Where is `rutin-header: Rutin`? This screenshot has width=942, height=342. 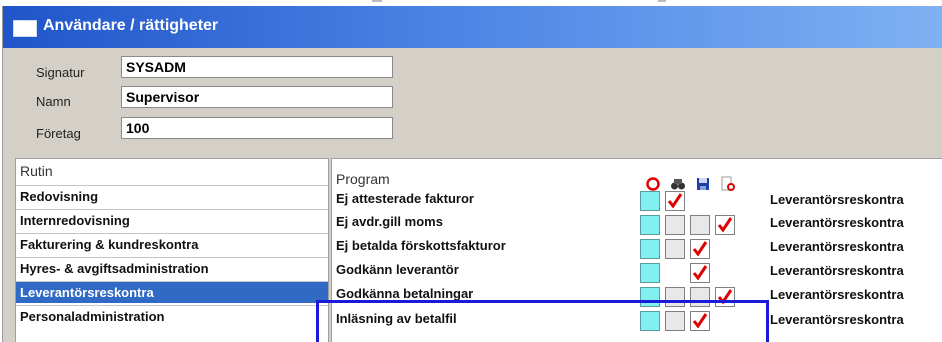
rutin-header: Rutin is located at coordinates (36, 171).